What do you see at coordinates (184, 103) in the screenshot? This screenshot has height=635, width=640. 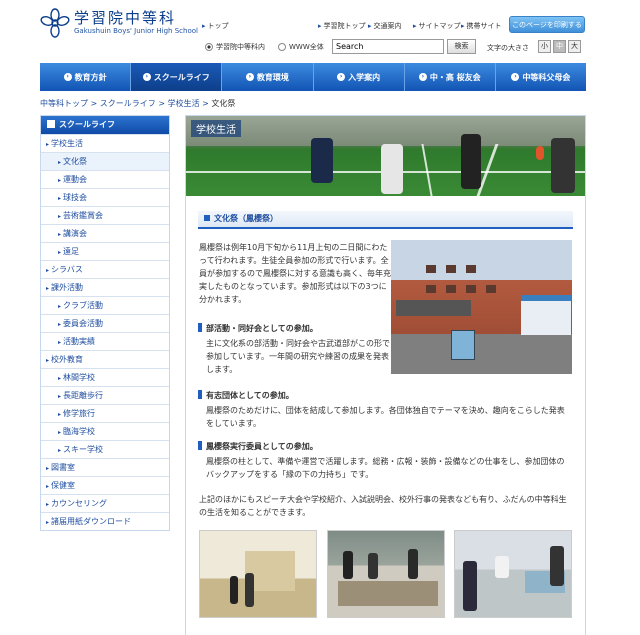 I see `breadcrumb-school-days: 学校生活` at bounding box center [184, 103].